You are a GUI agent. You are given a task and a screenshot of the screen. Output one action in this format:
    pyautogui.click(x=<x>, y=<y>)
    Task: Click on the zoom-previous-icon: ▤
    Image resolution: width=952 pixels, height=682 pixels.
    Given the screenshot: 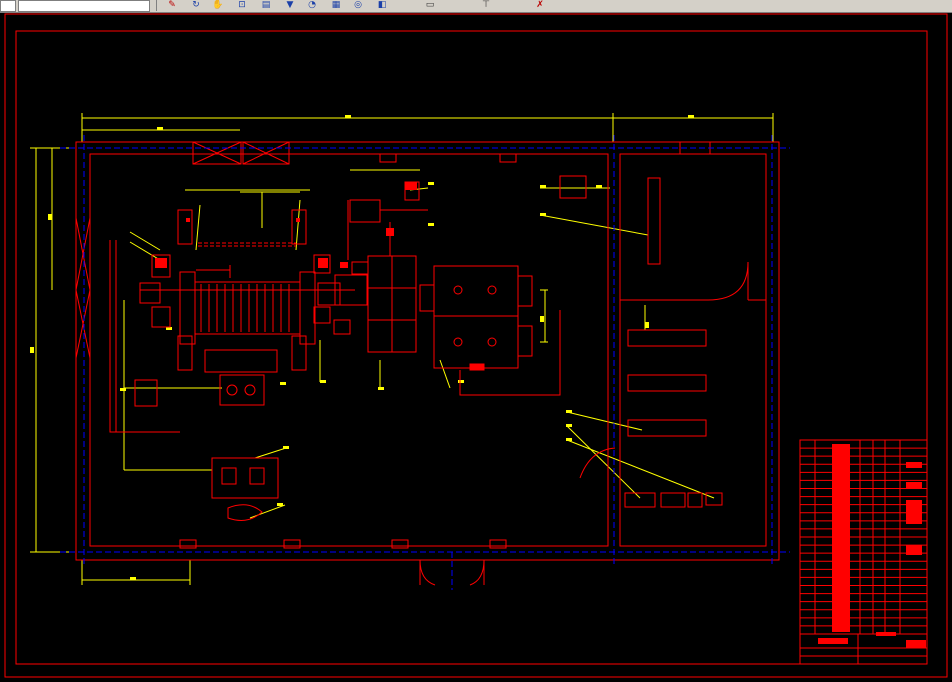 What is the action you would take?
    pyautogui.click(x=266, y=5)
    